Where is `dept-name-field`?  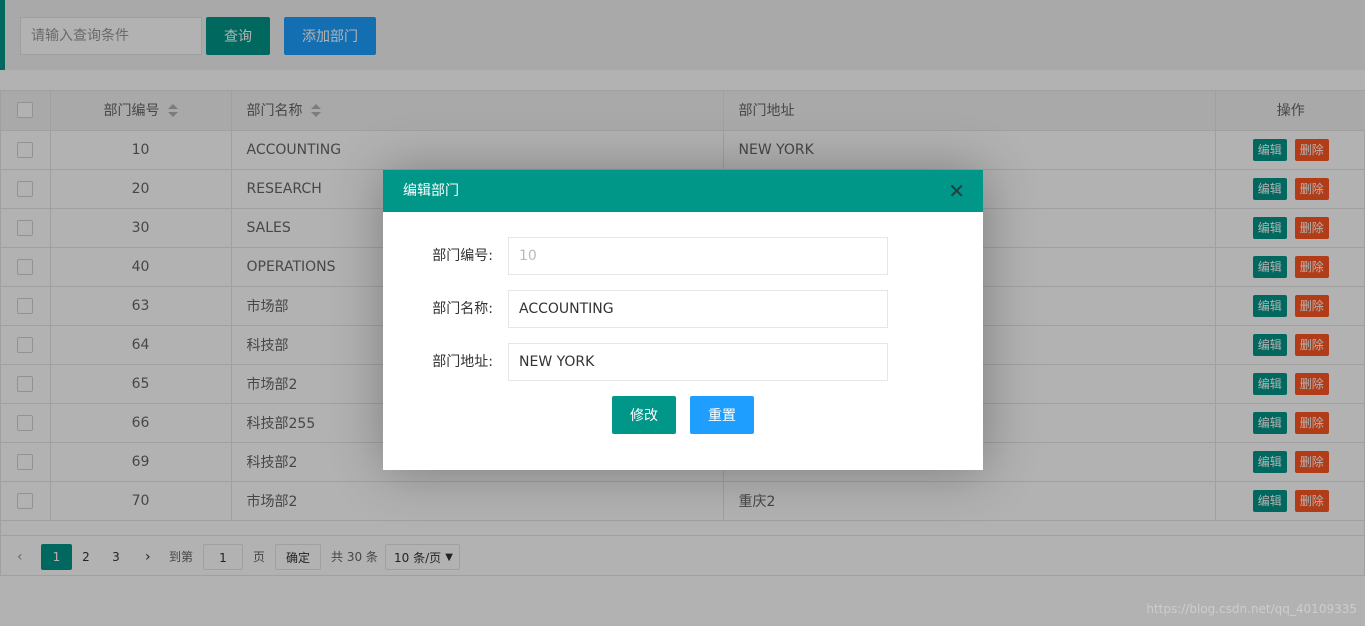 dept-name-field is located at coordinates (698, 309).